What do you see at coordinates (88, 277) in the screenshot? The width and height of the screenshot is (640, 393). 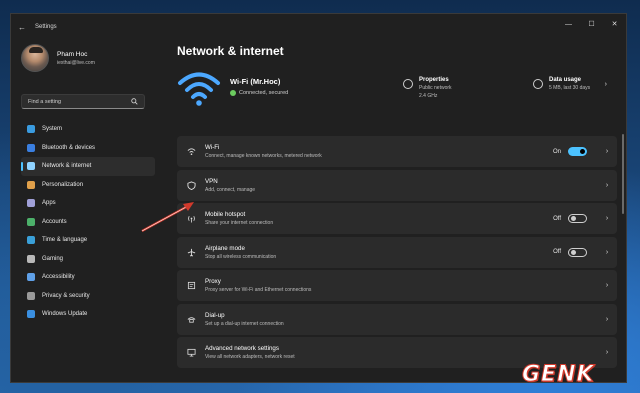 I see `sidebar-item-accessibility: Accessibility` at bounding box center [88, 277].